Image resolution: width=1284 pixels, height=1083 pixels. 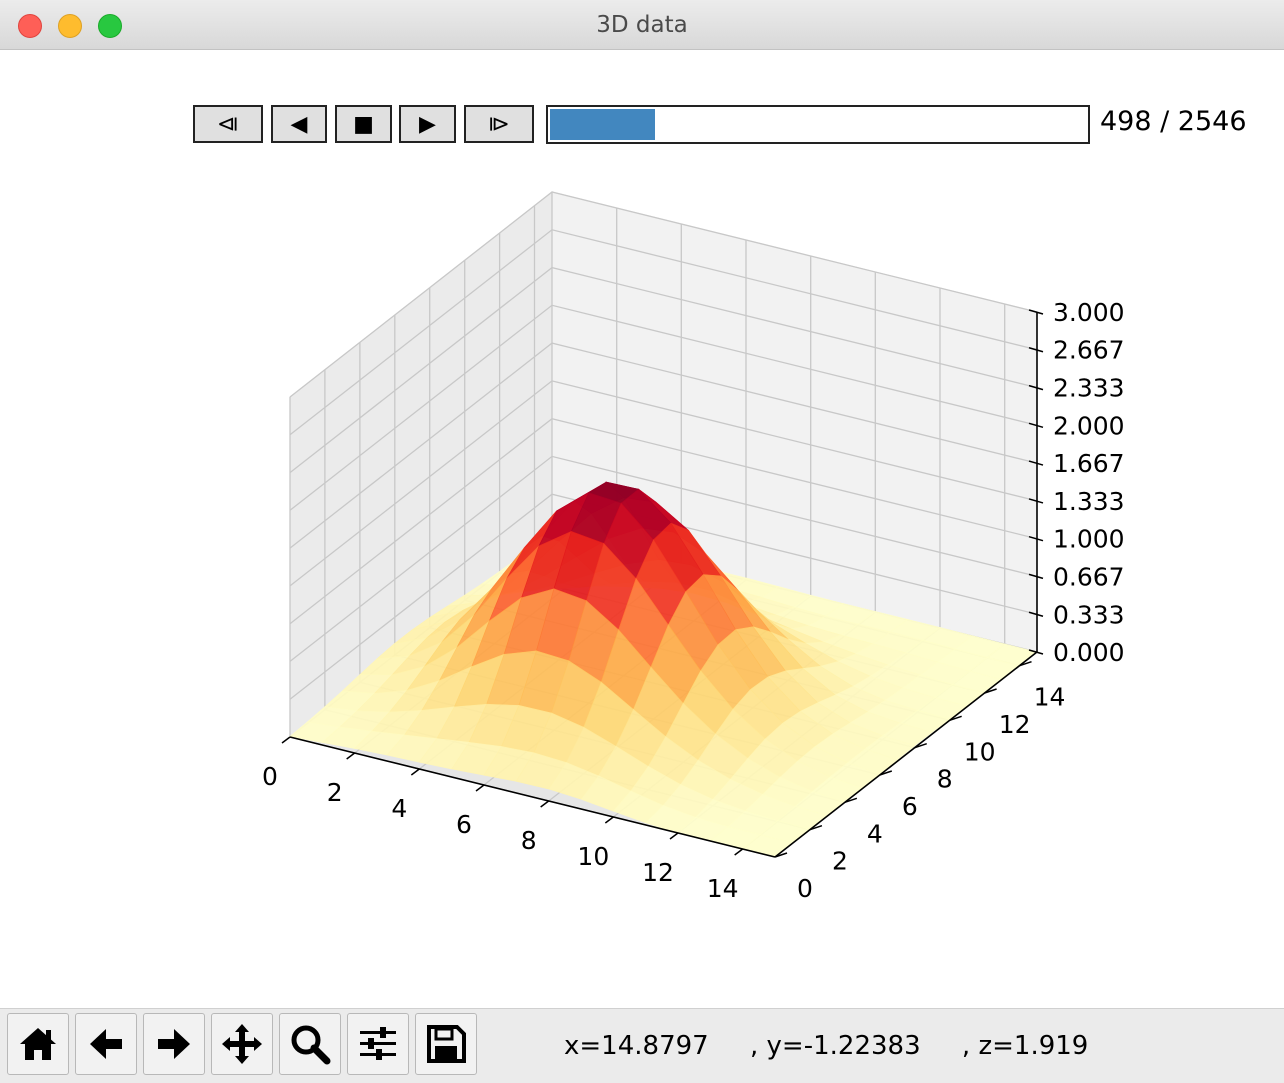 I want to click on z-tick-label: 2.667, so click(x=1089, y=350).